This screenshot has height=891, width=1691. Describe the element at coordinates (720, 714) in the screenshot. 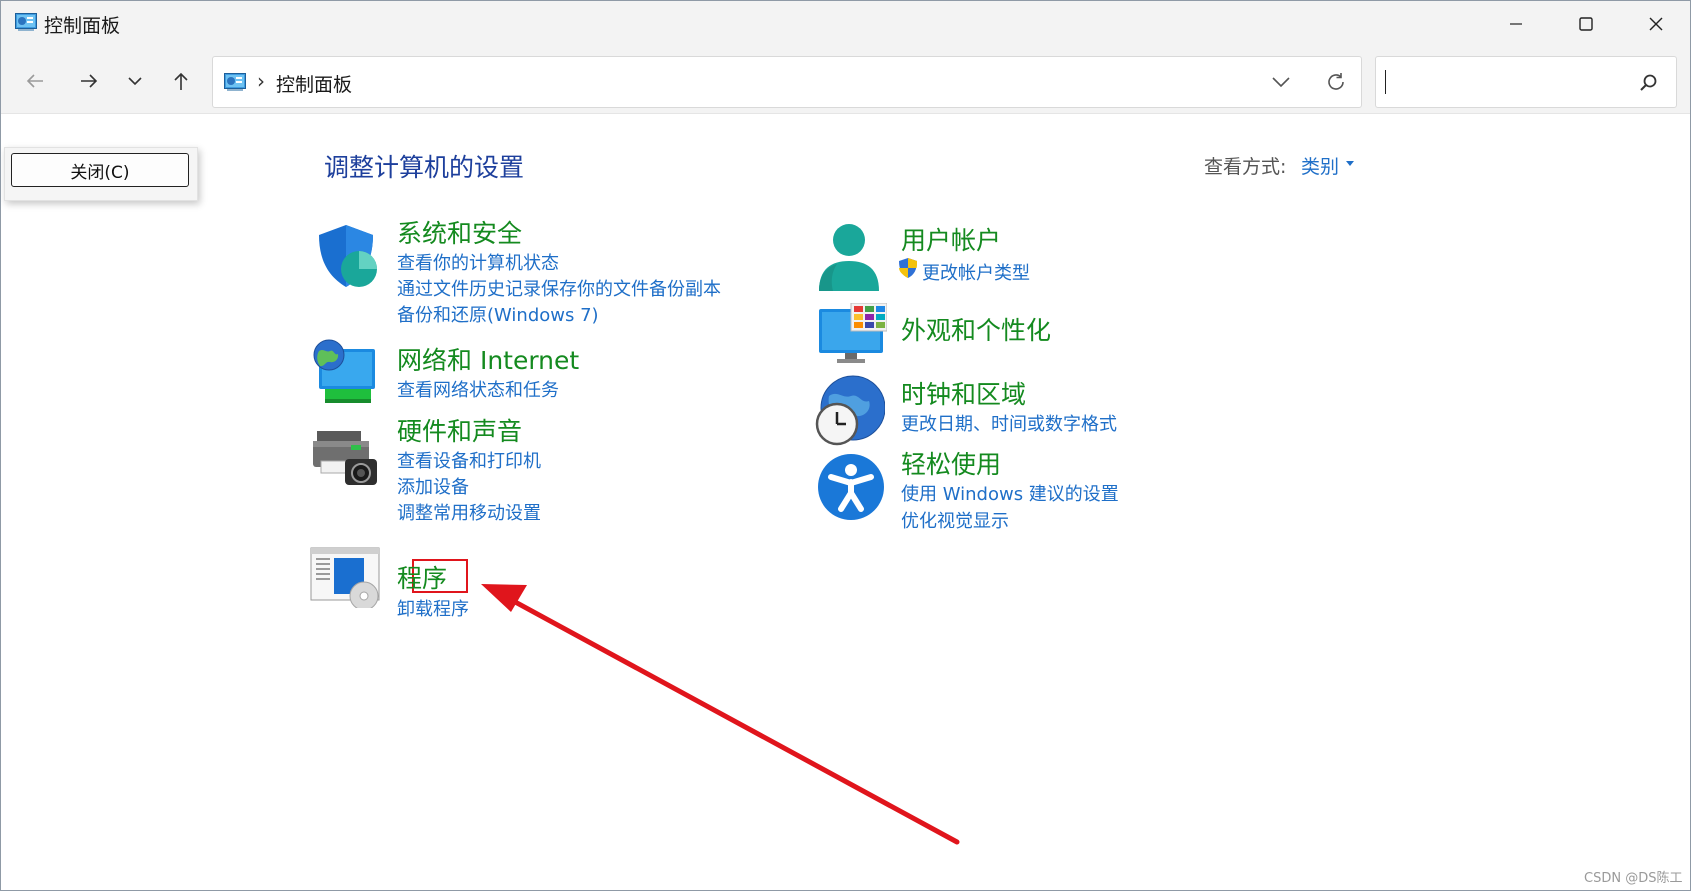

I see `annotation-arrow` at that location.